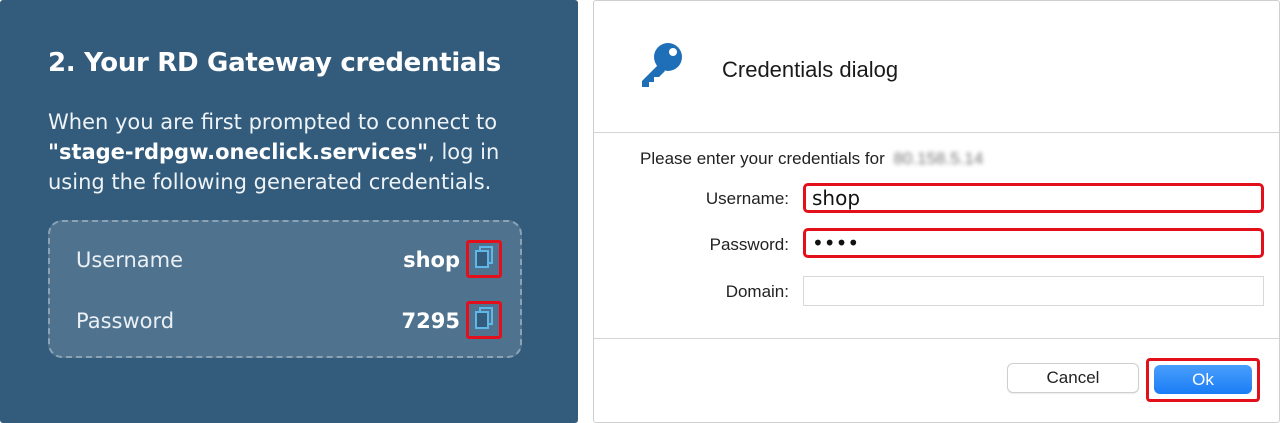  What do you see at coordinates (285, 289) in the screenshot?
I see `credentials-box: Username shop Password 7295` at bounding box center [285, 289].